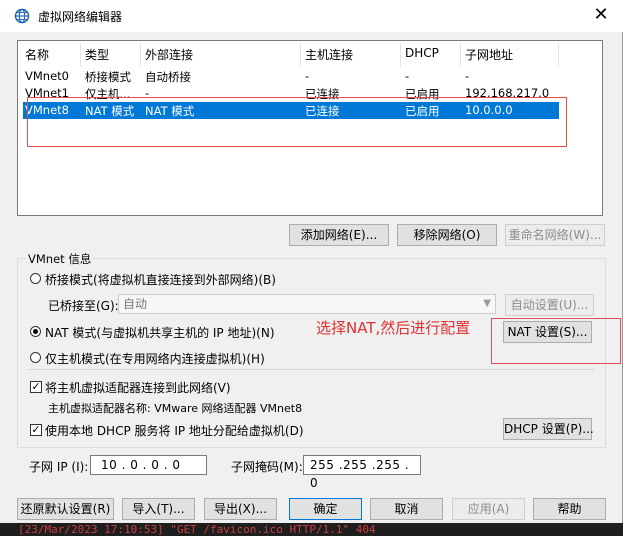 This screenshot has width=623, height=536. Describe the element at coordinates (325, 509) in the screenshot. I see `ok-button: 确定` at that location.